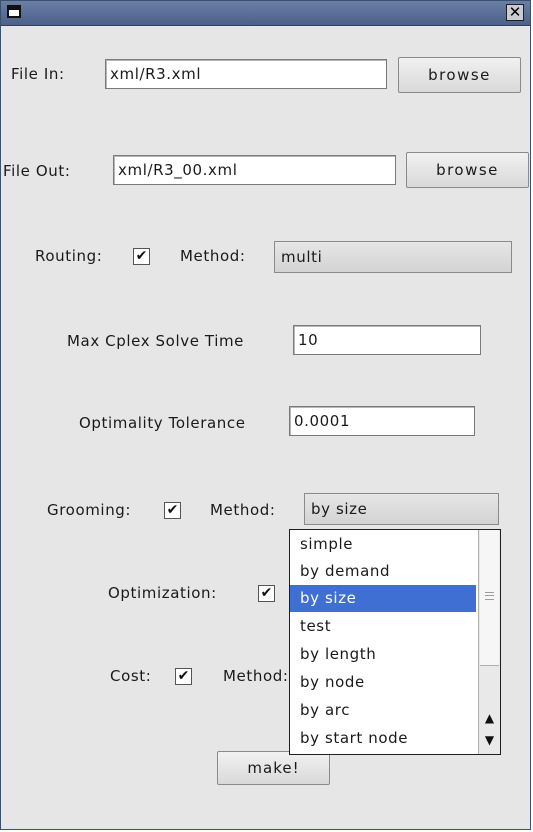 The height and width of the screenshot is (832, 533). I want to click on dropdown-option: by demand, so click(383, 571).